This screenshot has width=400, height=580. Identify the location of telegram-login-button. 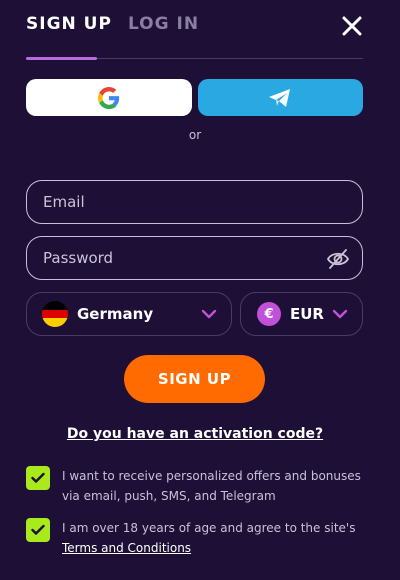
(280, 97).